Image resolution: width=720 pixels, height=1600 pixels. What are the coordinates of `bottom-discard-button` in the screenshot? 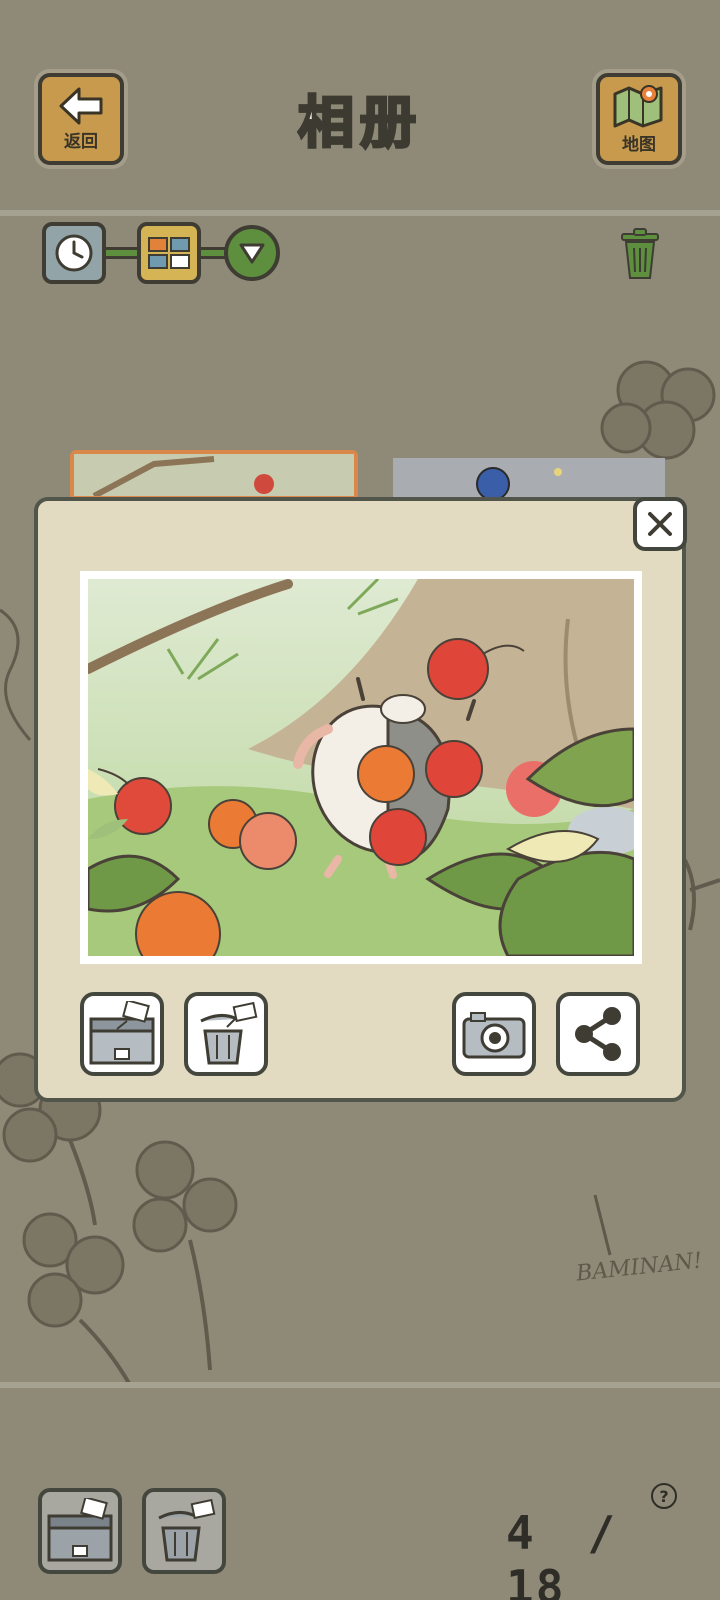 It's located at (184, 1531).